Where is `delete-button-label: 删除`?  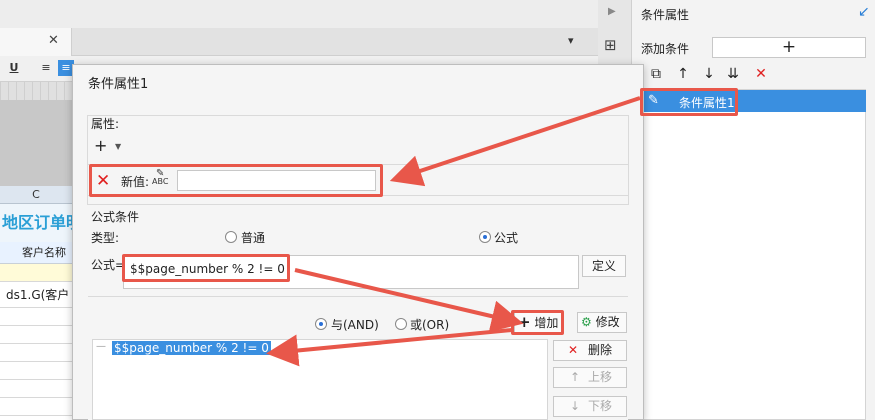 delete-button-label: 删除 is located at coordinates (600, 350).